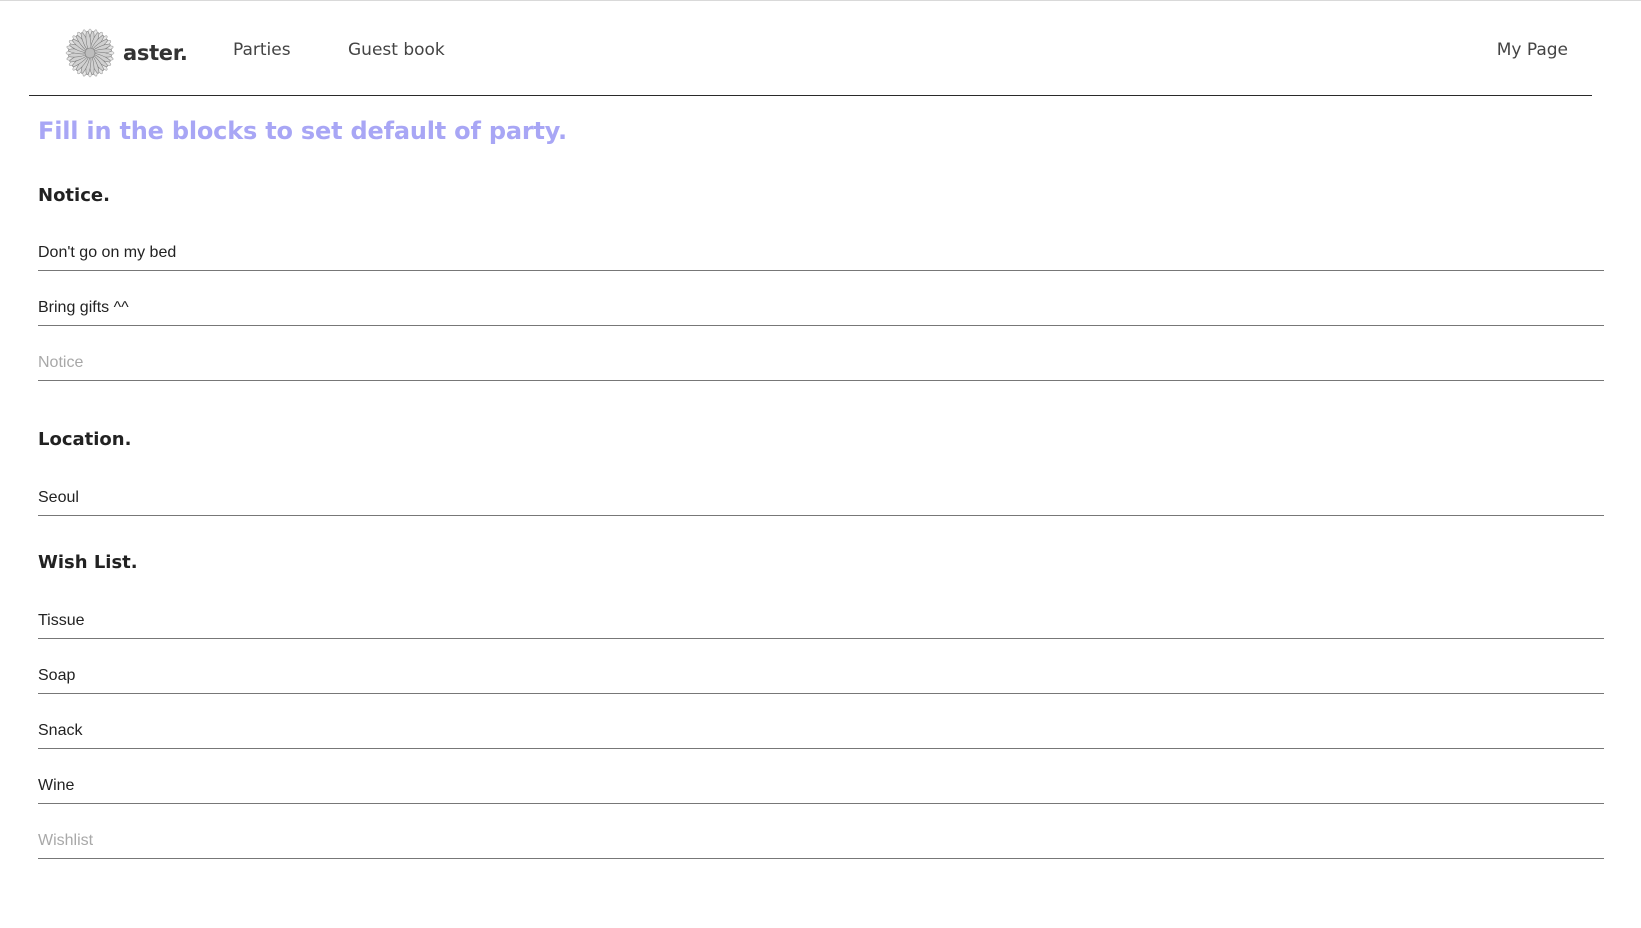 Image resolution: width=1641 pixels, height=928 pixels. I want to click on logo-link: aster., so click(126, 53).